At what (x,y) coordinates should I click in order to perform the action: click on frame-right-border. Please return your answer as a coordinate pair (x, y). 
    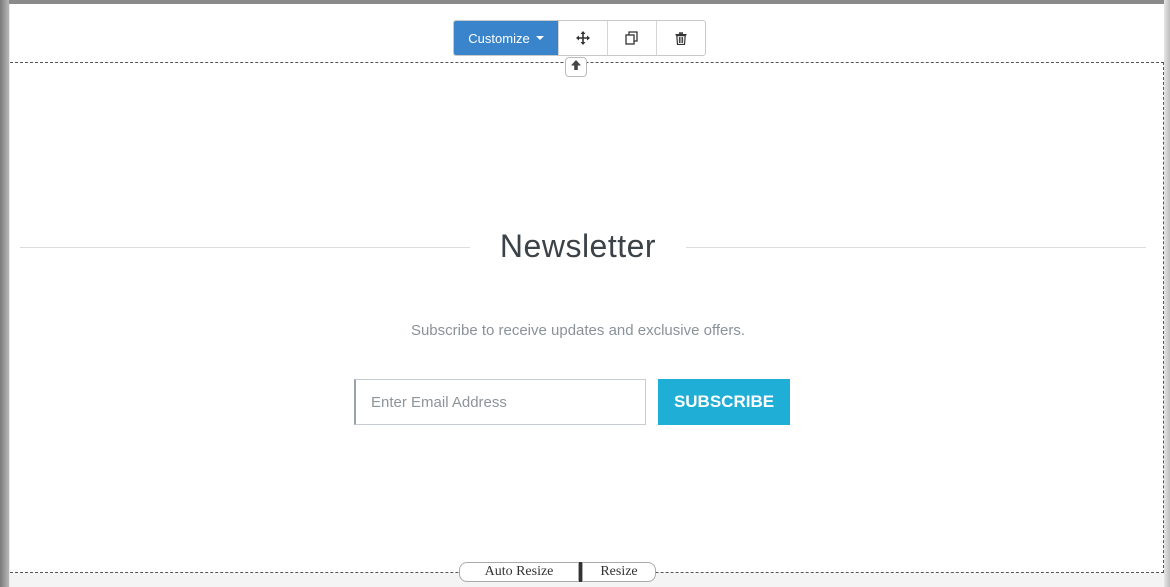
    Looking at the image, I should click on (1167, 293).